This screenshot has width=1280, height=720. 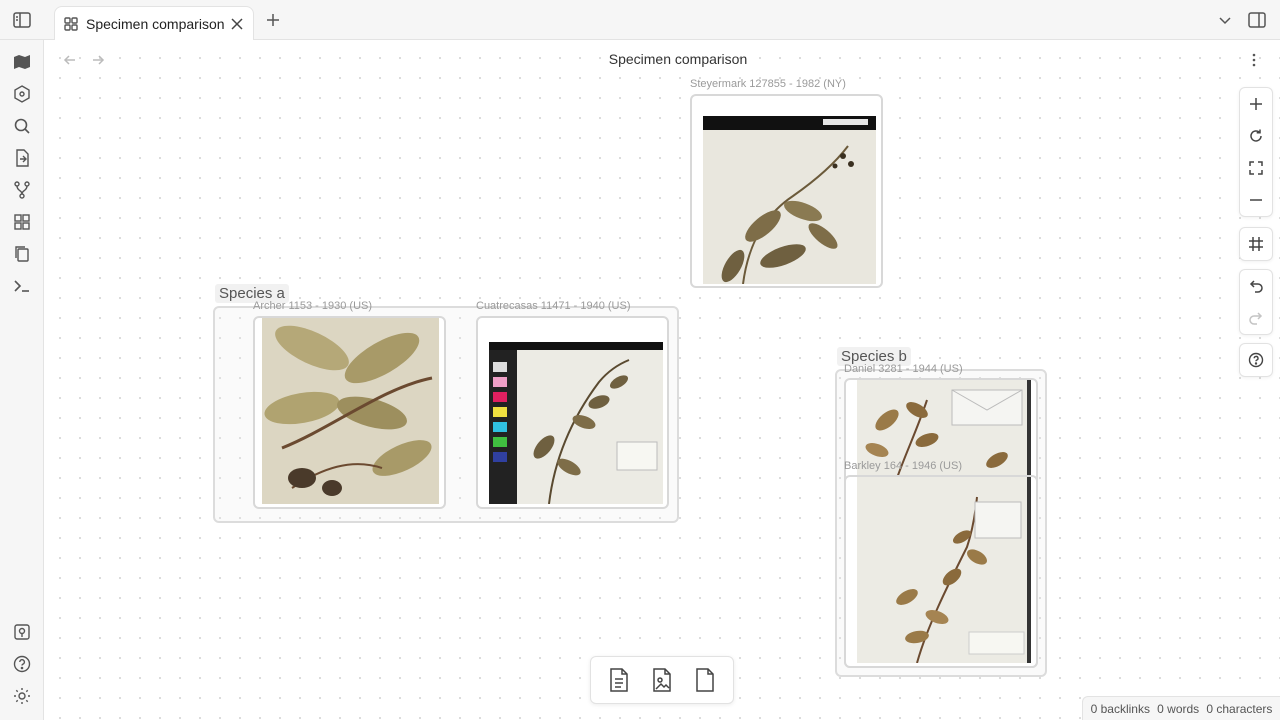 I want to click on status-bar: 0 backlinks 0 words 0 characters, so click(x=1181, y=708).